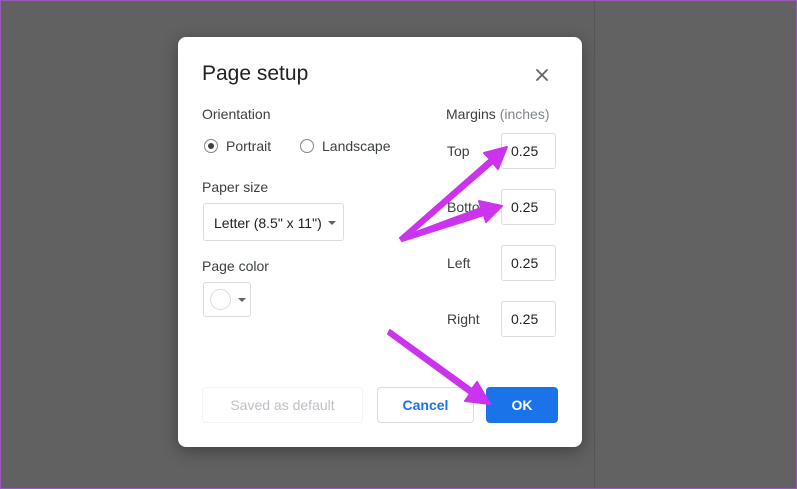 This screenshot has width=797, height=489. I want to click on margin-top-input, so click(528, 151).